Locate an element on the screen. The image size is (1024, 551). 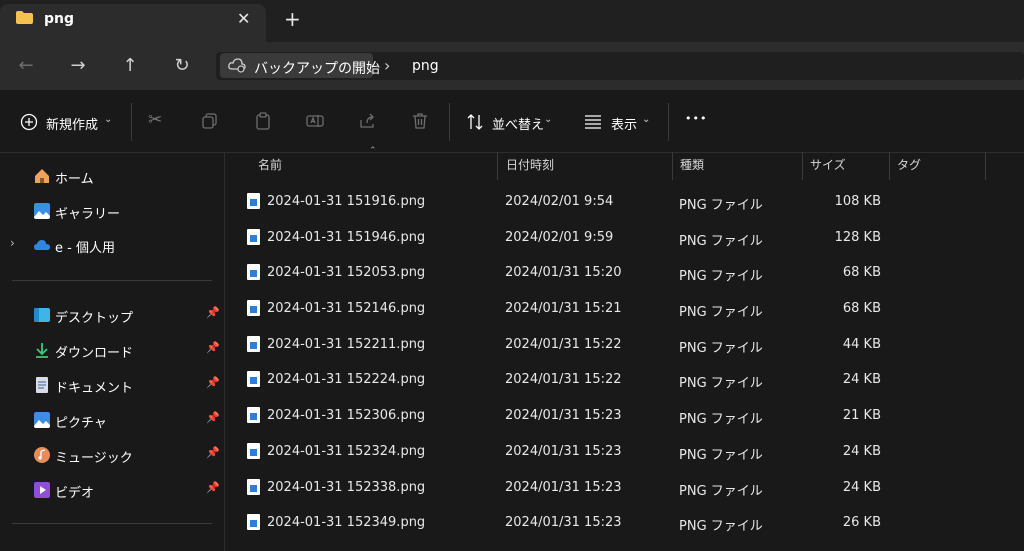
sidebar-item-videos: ビデオ 📌 is located at coordinates (117, 490).